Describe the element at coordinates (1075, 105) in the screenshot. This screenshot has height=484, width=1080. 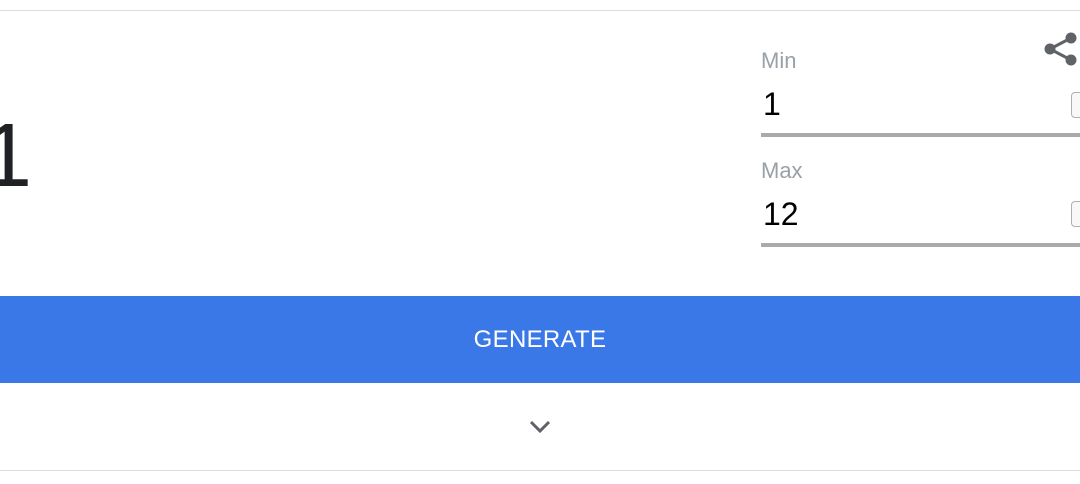
I see `min-spinner` at that location.